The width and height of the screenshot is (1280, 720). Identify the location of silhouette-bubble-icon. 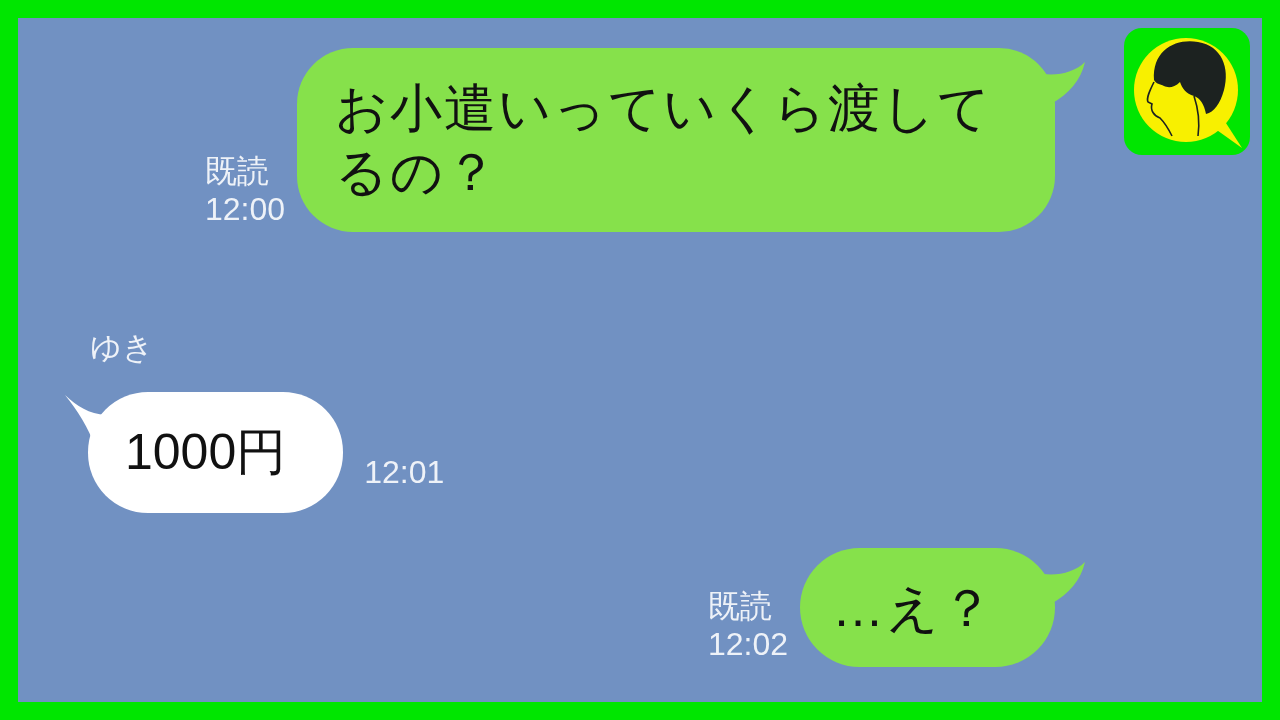
(1187, 91).